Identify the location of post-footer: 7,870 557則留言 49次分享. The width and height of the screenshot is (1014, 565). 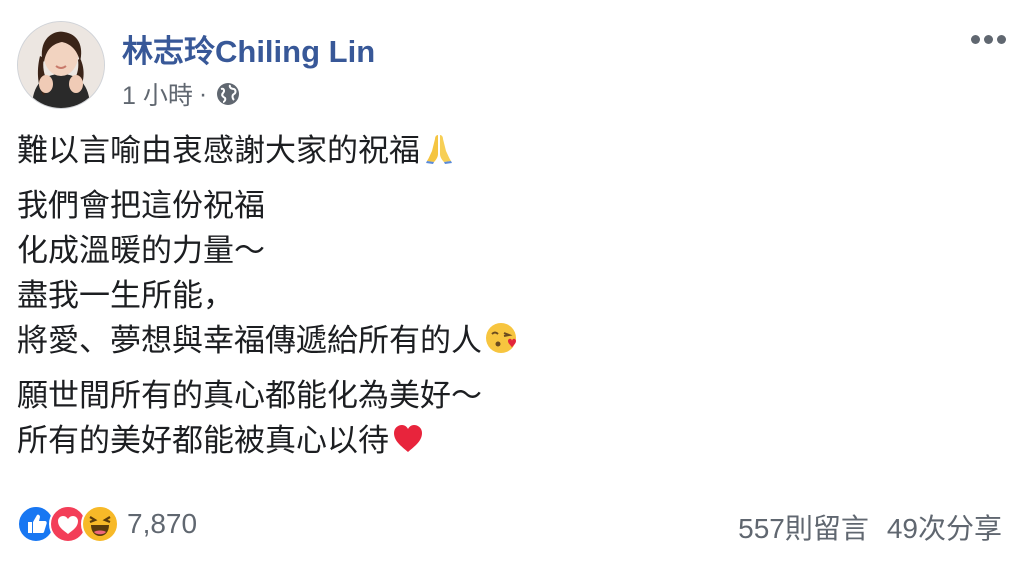
(509, 526).